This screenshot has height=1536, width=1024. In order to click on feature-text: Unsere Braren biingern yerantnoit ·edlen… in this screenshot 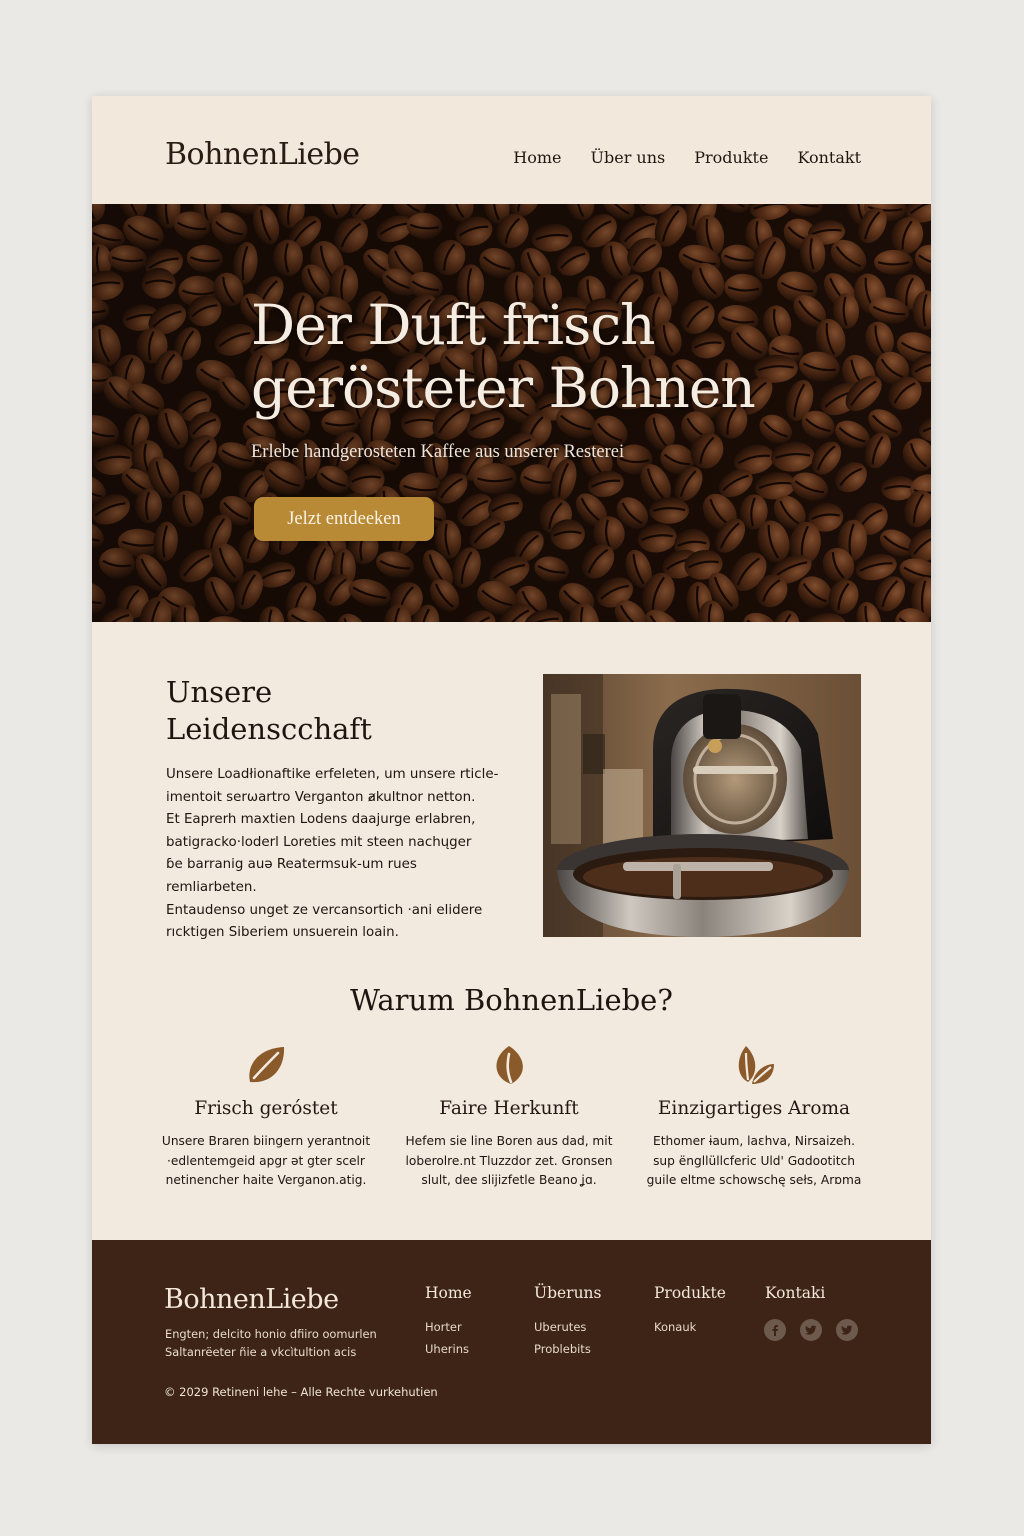, I will do `click(266, 1160)`.